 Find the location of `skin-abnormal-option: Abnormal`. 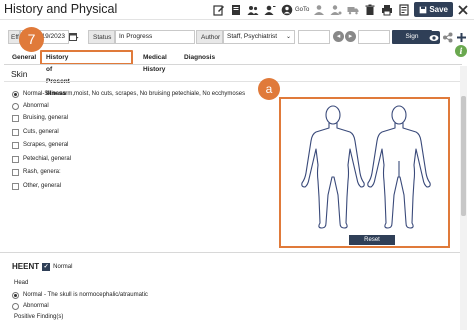

skin-abnormal-option: Abnormal is located at coordinates (30, 106).